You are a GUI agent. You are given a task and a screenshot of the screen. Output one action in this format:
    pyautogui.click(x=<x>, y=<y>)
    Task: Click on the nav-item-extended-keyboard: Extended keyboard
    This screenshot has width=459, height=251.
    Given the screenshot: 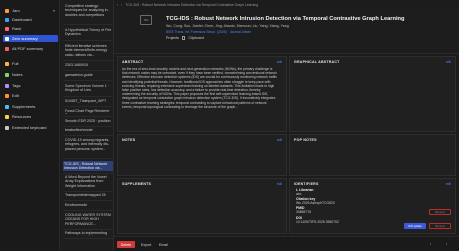 What is the action you would take?
    pyautogui.click(x=30, y=127)
    